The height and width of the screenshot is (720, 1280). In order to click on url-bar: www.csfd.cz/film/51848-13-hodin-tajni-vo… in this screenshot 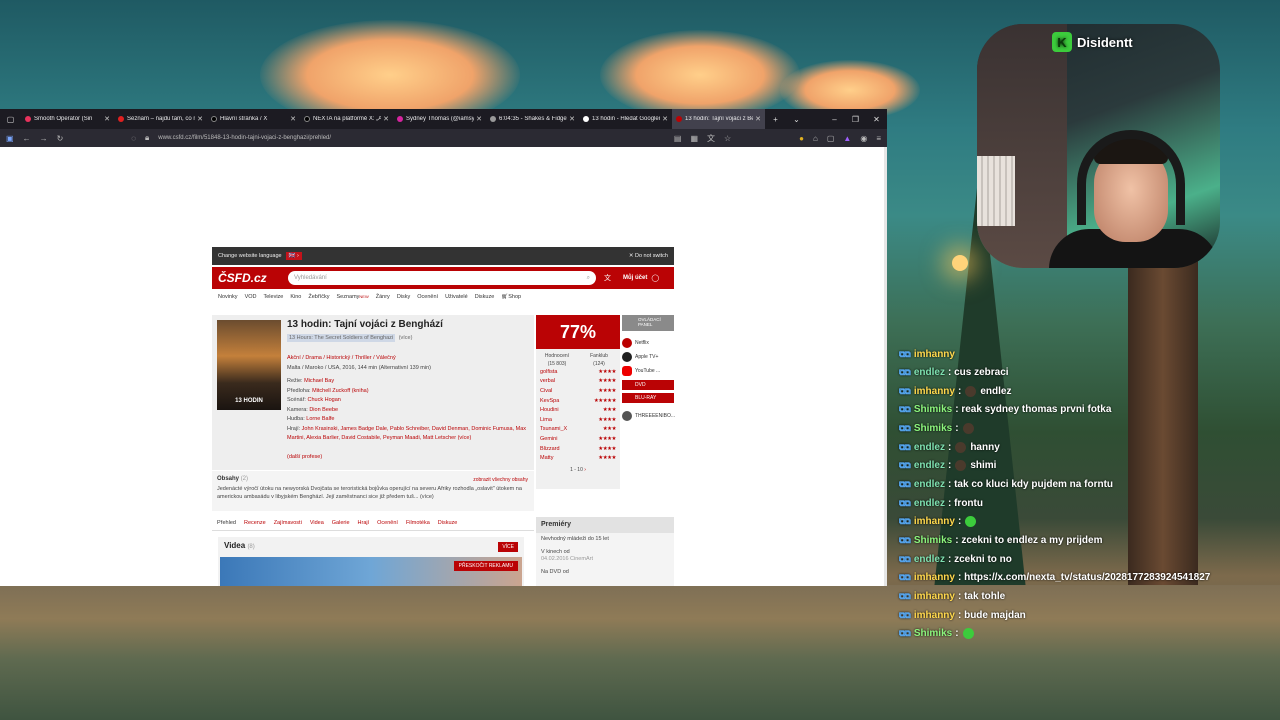, I will do `click(411, 138)`.